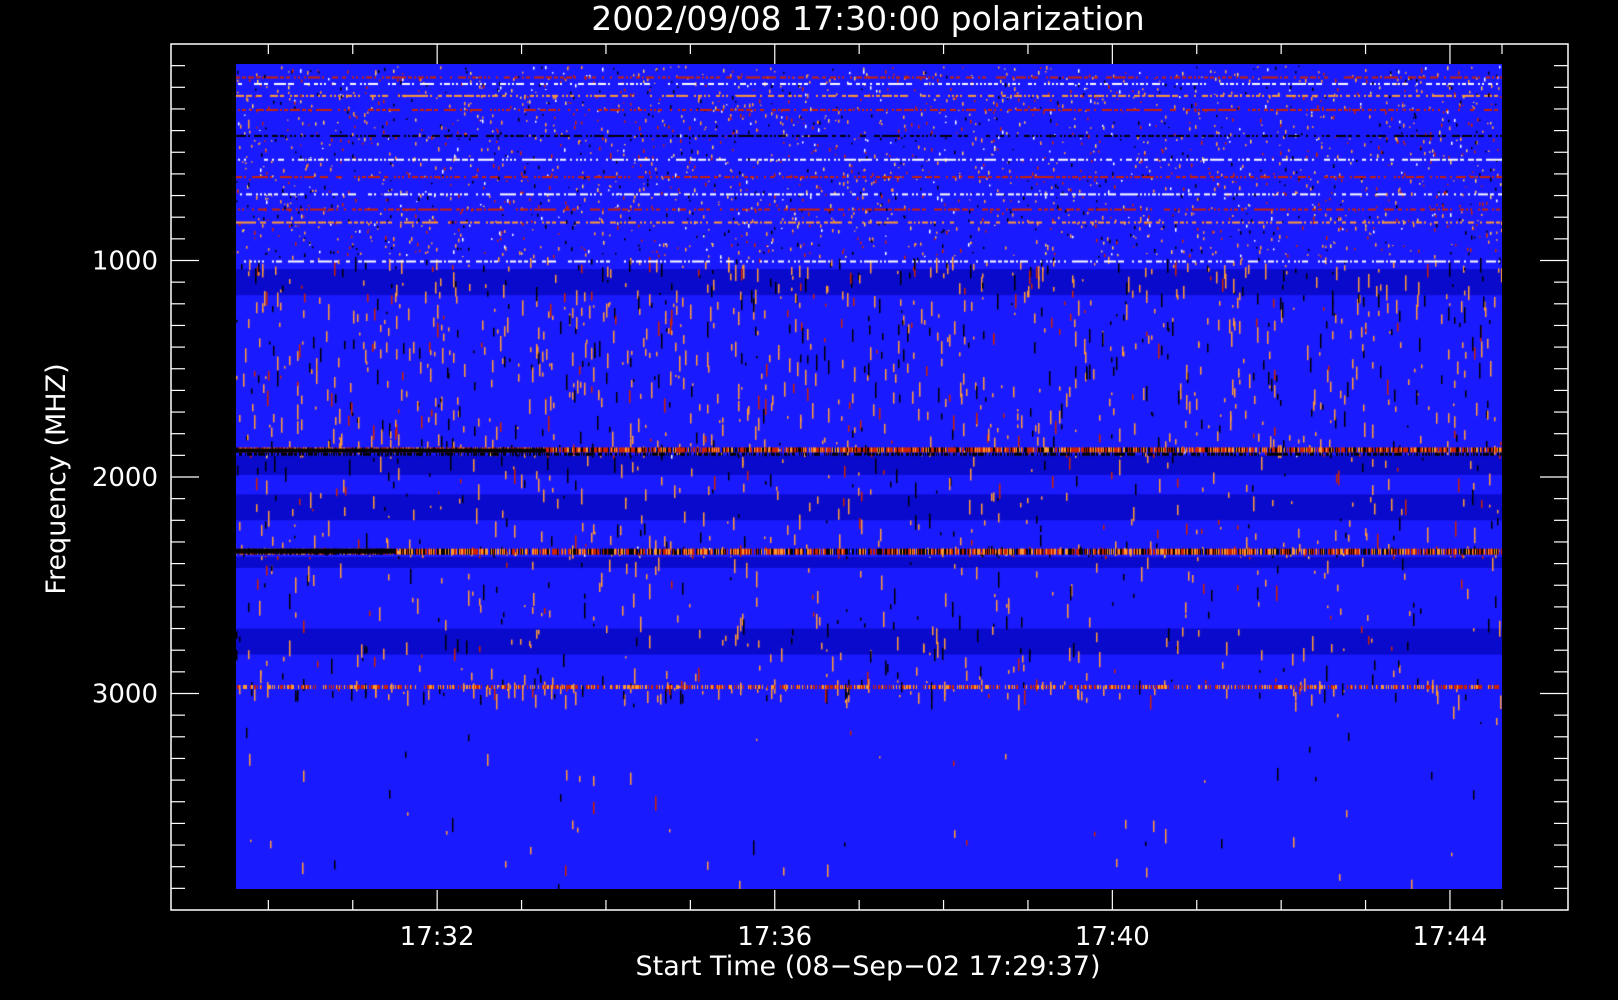  Describe the element at coordinates (56, 478) in the screenshot. I see `y-axis-label: Frequency (MHZ)` at that location.